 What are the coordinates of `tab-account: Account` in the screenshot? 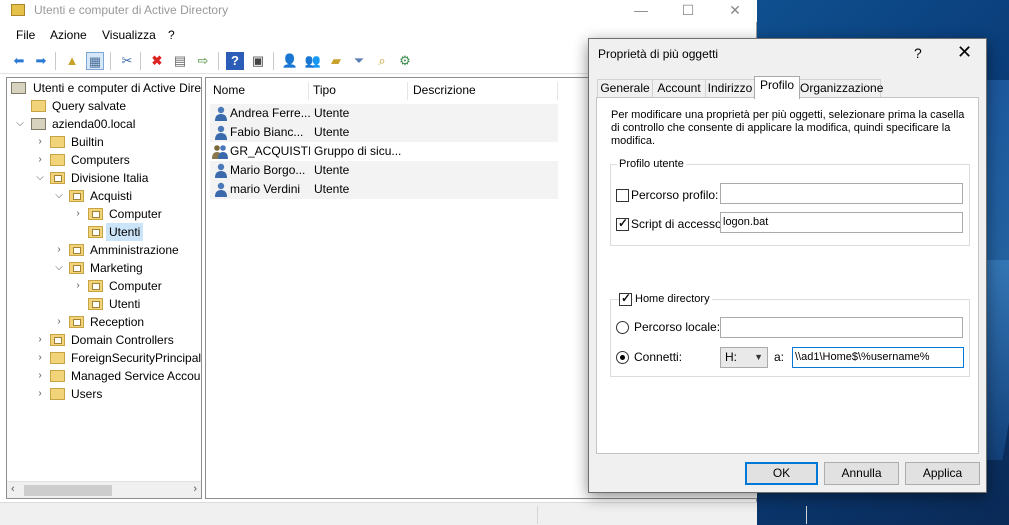 It's located at (679, 88).